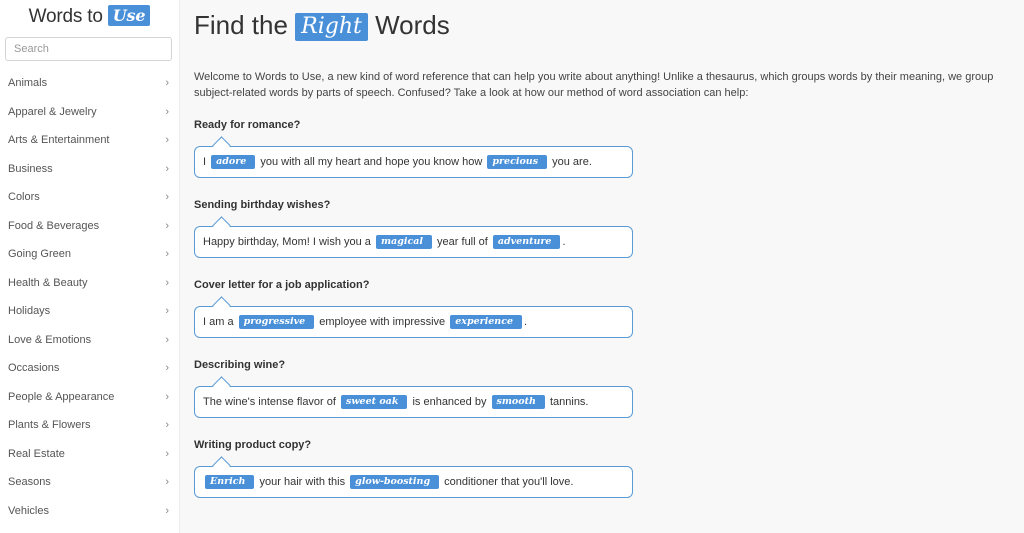  I want to click on sentence-text: tannins., so click(567, 402).